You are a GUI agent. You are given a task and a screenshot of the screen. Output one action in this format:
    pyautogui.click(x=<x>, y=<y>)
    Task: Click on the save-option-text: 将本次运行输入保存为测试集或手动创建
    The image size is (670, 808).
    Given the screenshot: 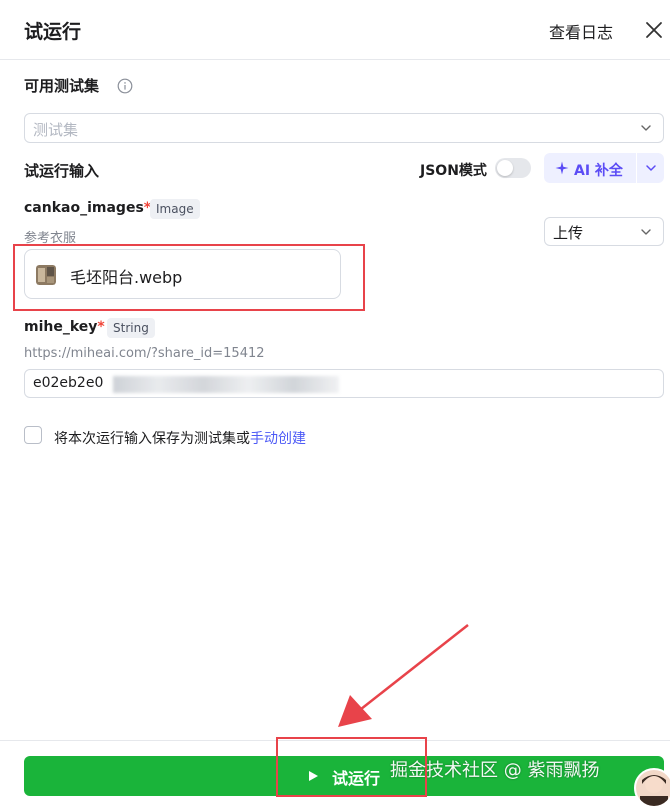 What is the action you would take?
    pyautogui.click(x=180, y=438)
    